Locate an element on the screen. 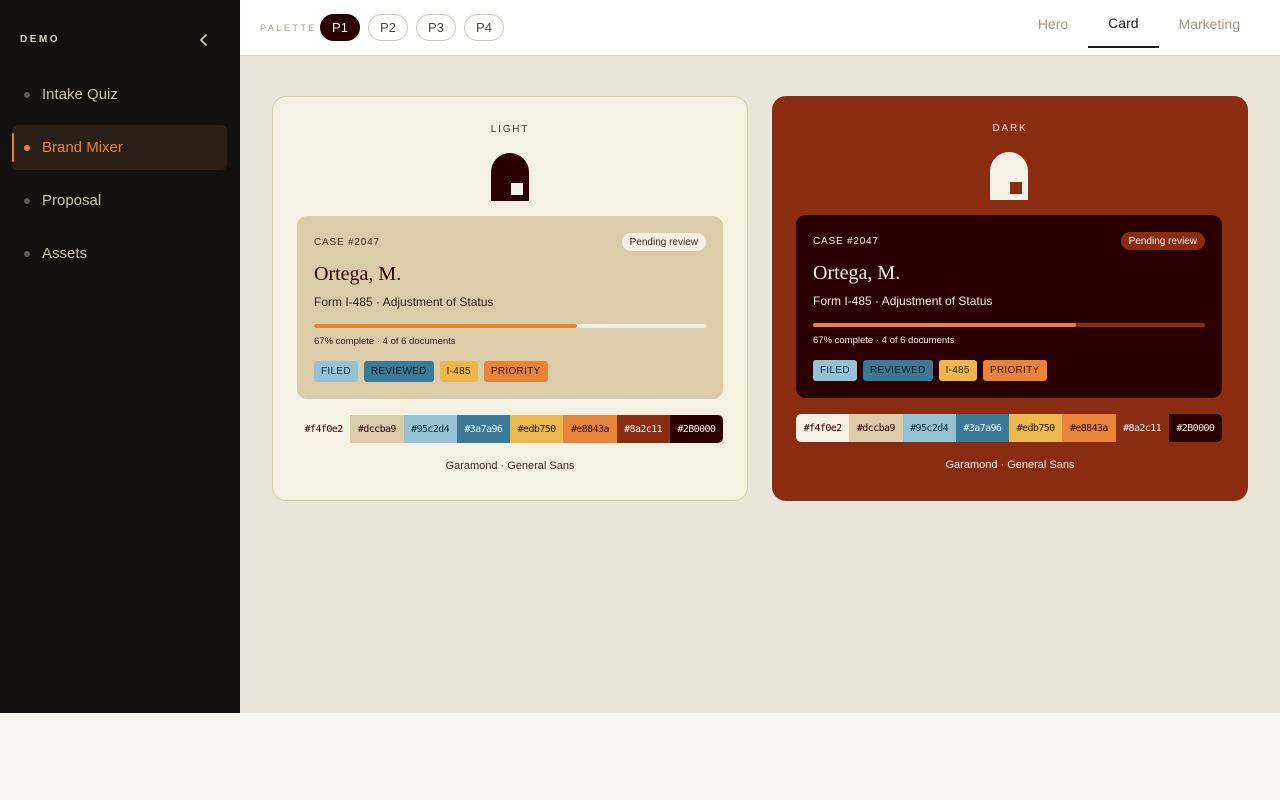 This screenshot has height=800, width=1280. view-tabs: Hero Card Marketing is located at coordinates (1139, 28).